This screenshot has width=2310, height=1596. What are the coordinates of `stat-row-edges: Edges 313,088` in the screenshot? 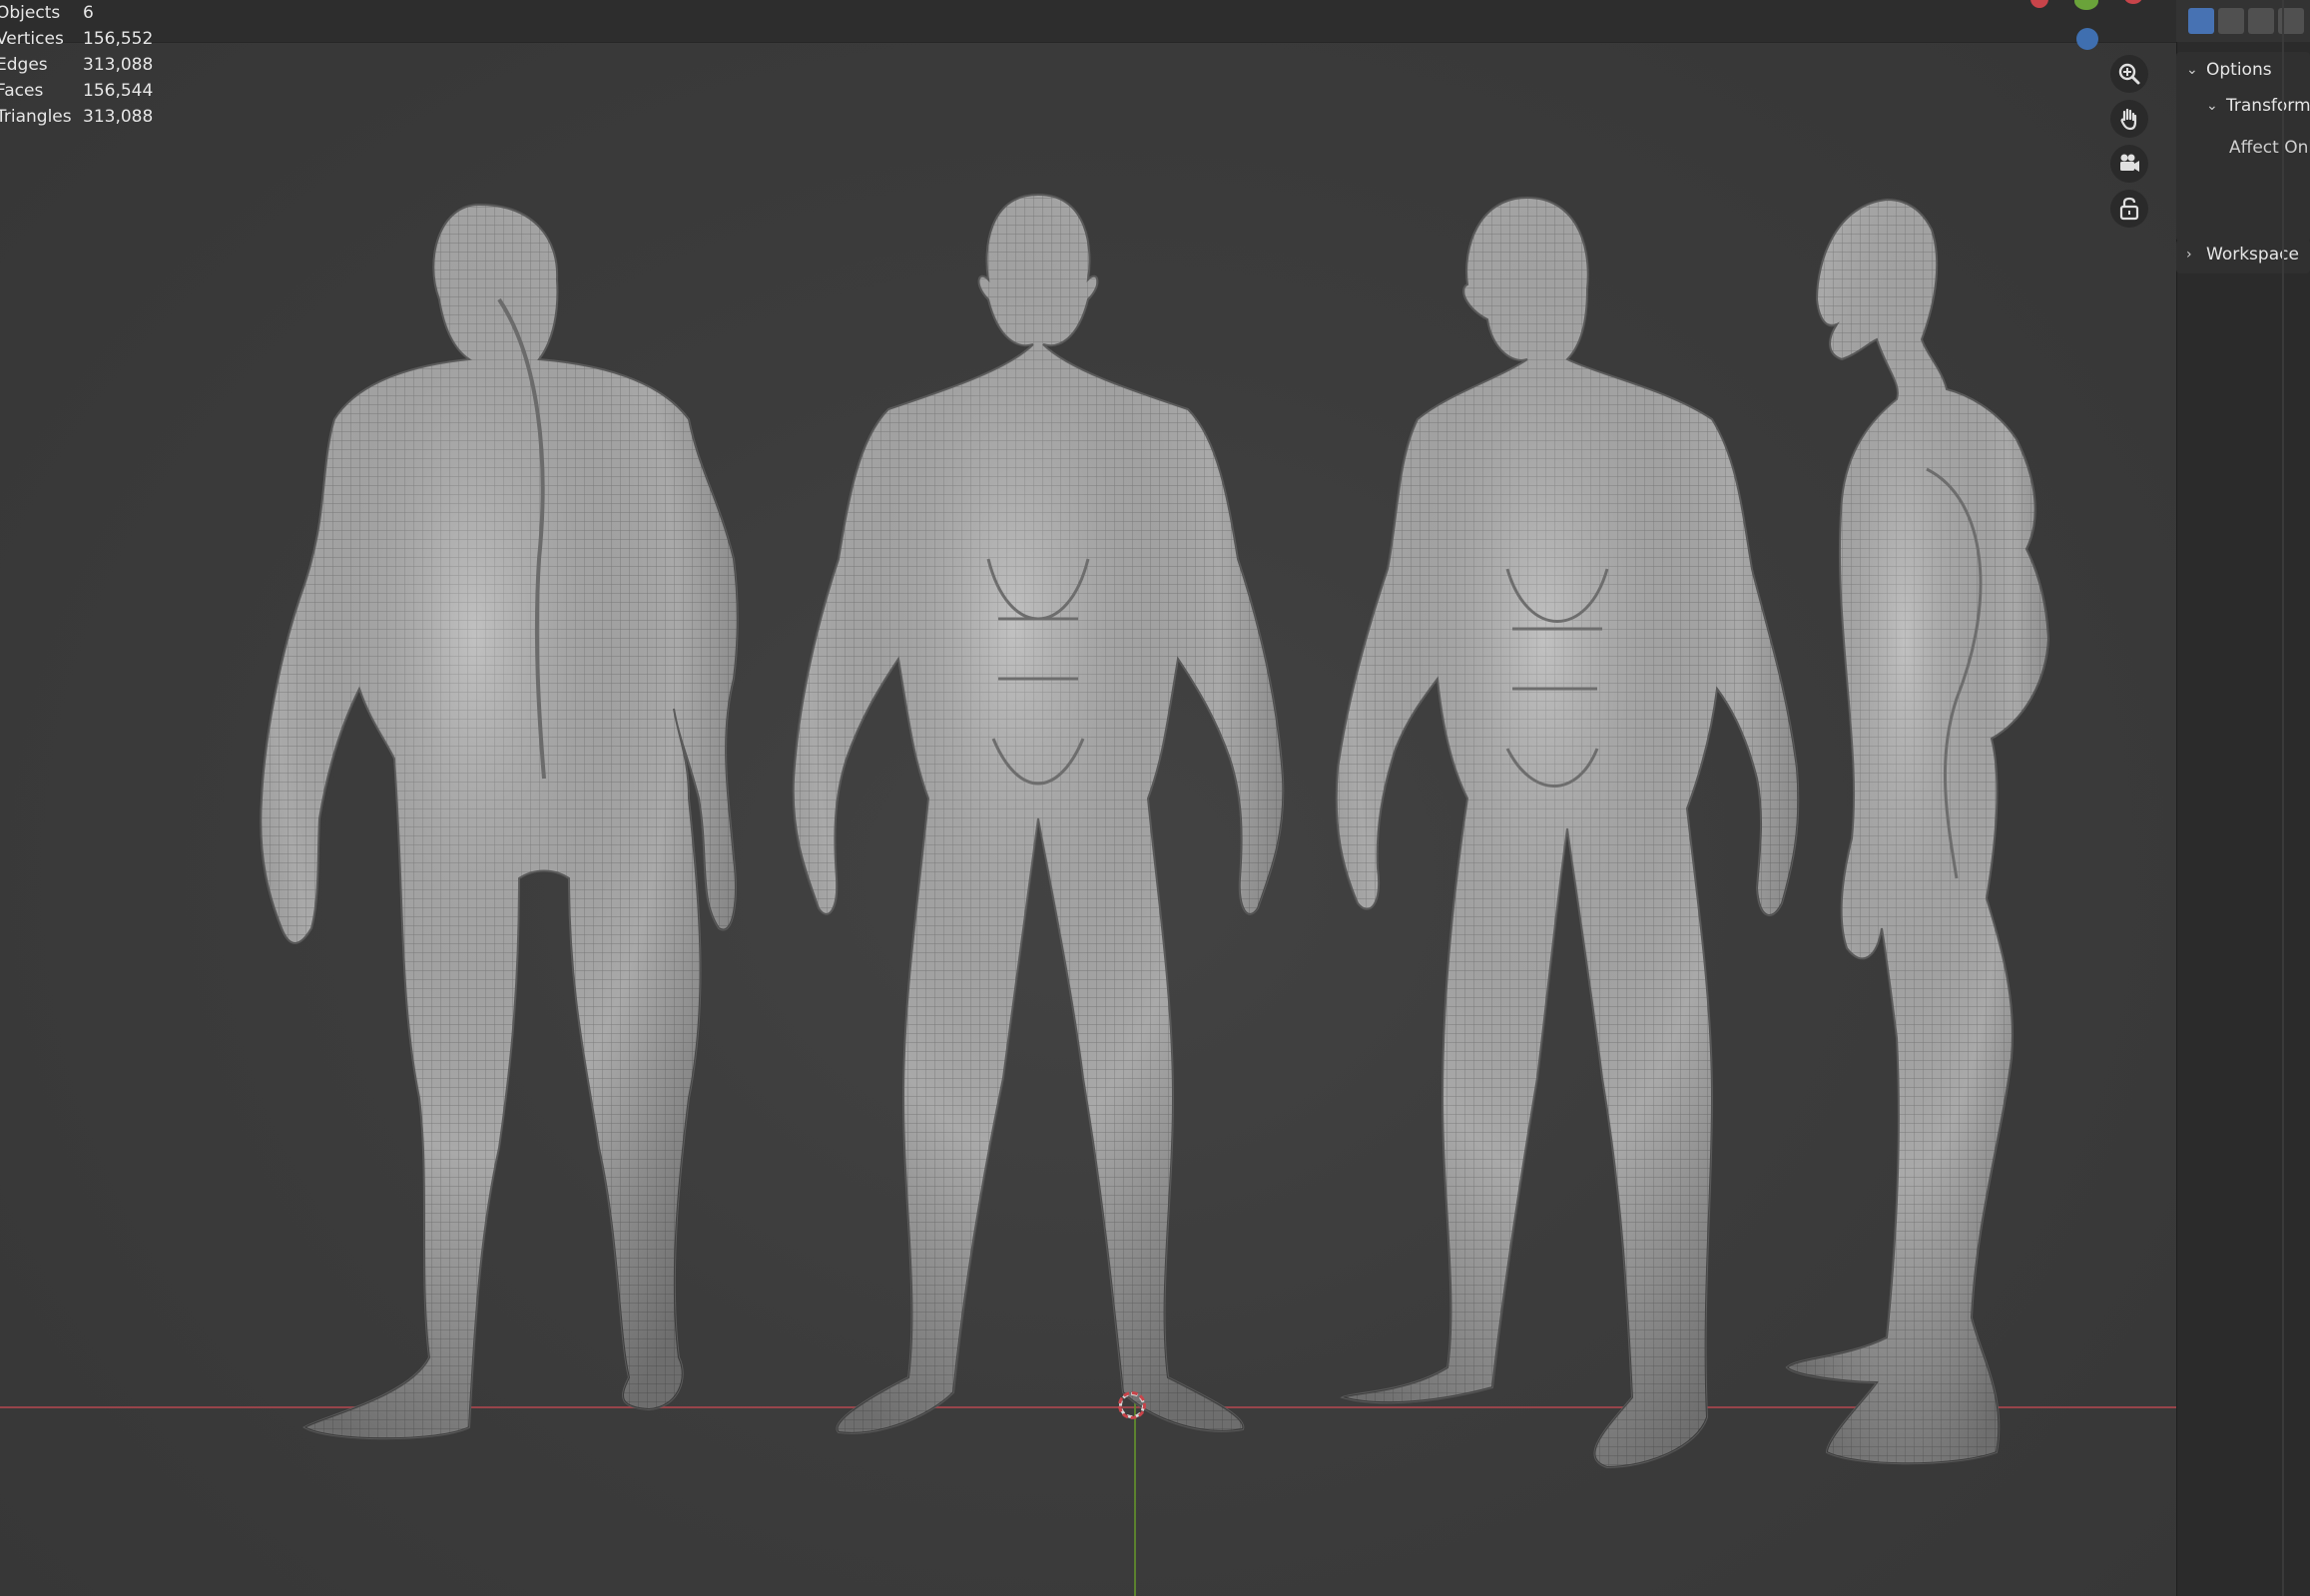 It's located at (85, 65).